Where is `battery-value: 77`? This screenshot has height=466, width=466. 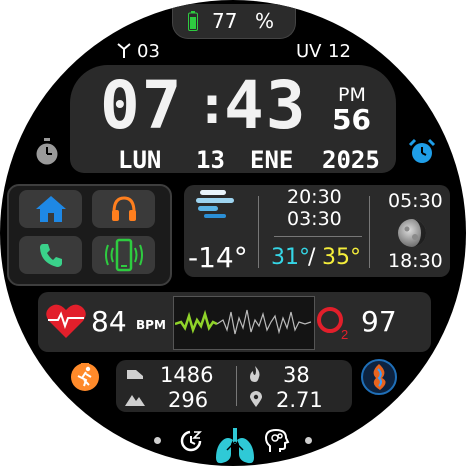 battery-value: 77 is located at coordinates (225, 21).